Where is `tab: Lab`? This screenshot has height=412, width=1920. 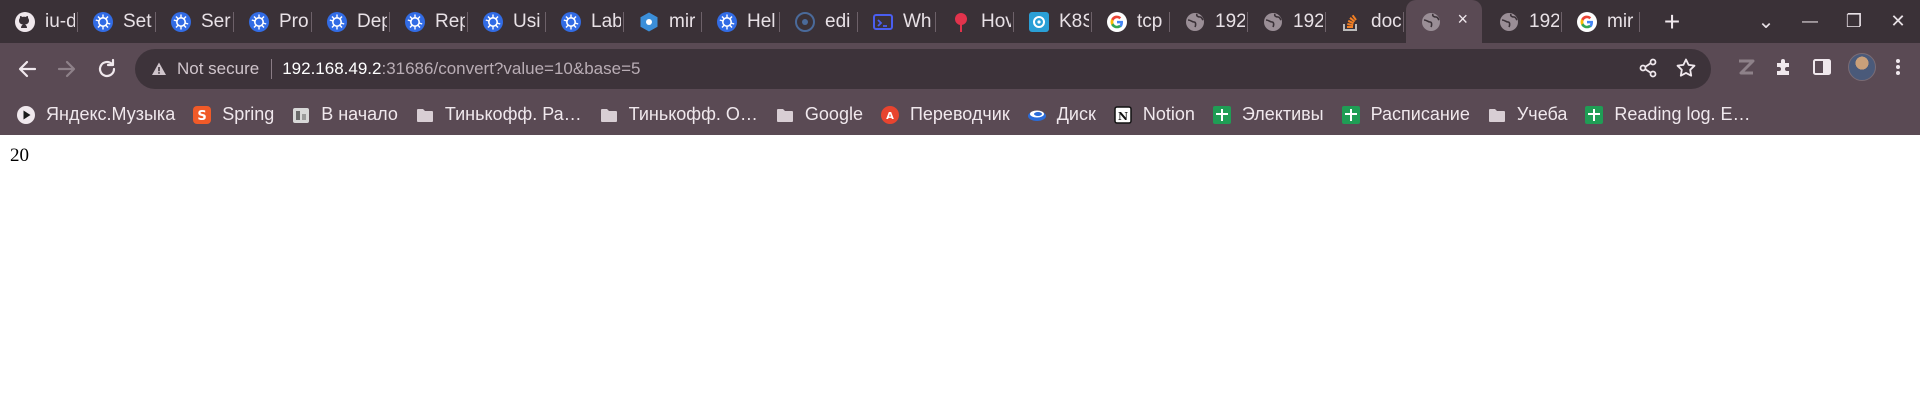 tab: Lab is located at coordinates (585, 21).